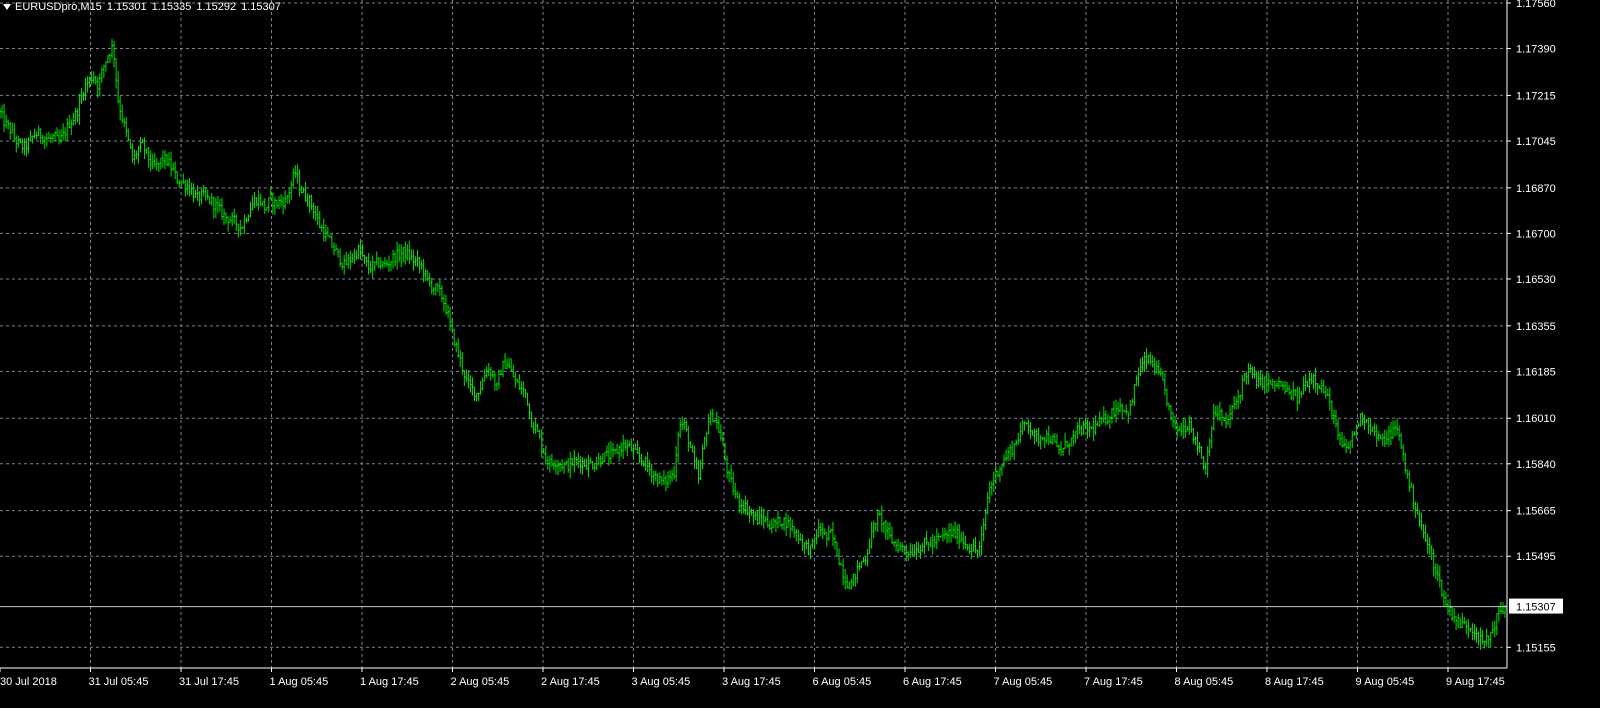 This screenshot has width=1600, height=708. I want to click on time-tick-label: 3 Aug 17:45, so click(751, 682).